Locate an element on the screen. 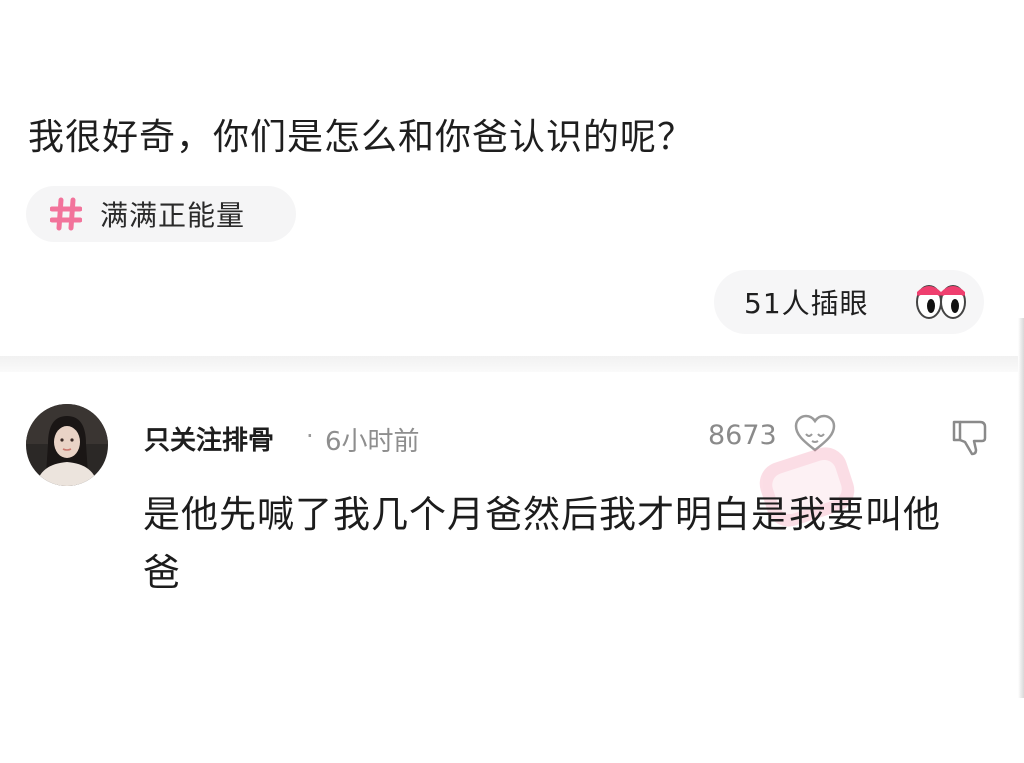 This screenshot has height=763, width=1024. watchers-count-label: 51人插眼 is located at coordinates (806, 303).